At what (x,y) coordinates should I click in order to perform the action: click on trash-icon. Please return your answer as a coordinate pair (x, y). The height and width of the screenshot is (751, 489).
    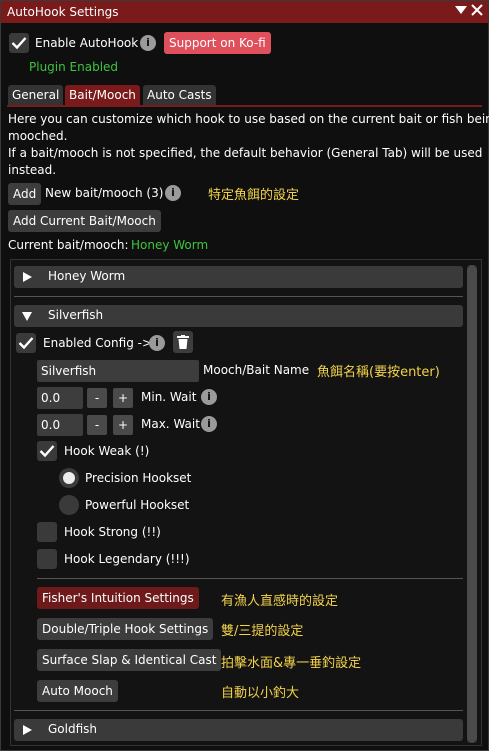
    Looking at the image, I should click on (183, 342).